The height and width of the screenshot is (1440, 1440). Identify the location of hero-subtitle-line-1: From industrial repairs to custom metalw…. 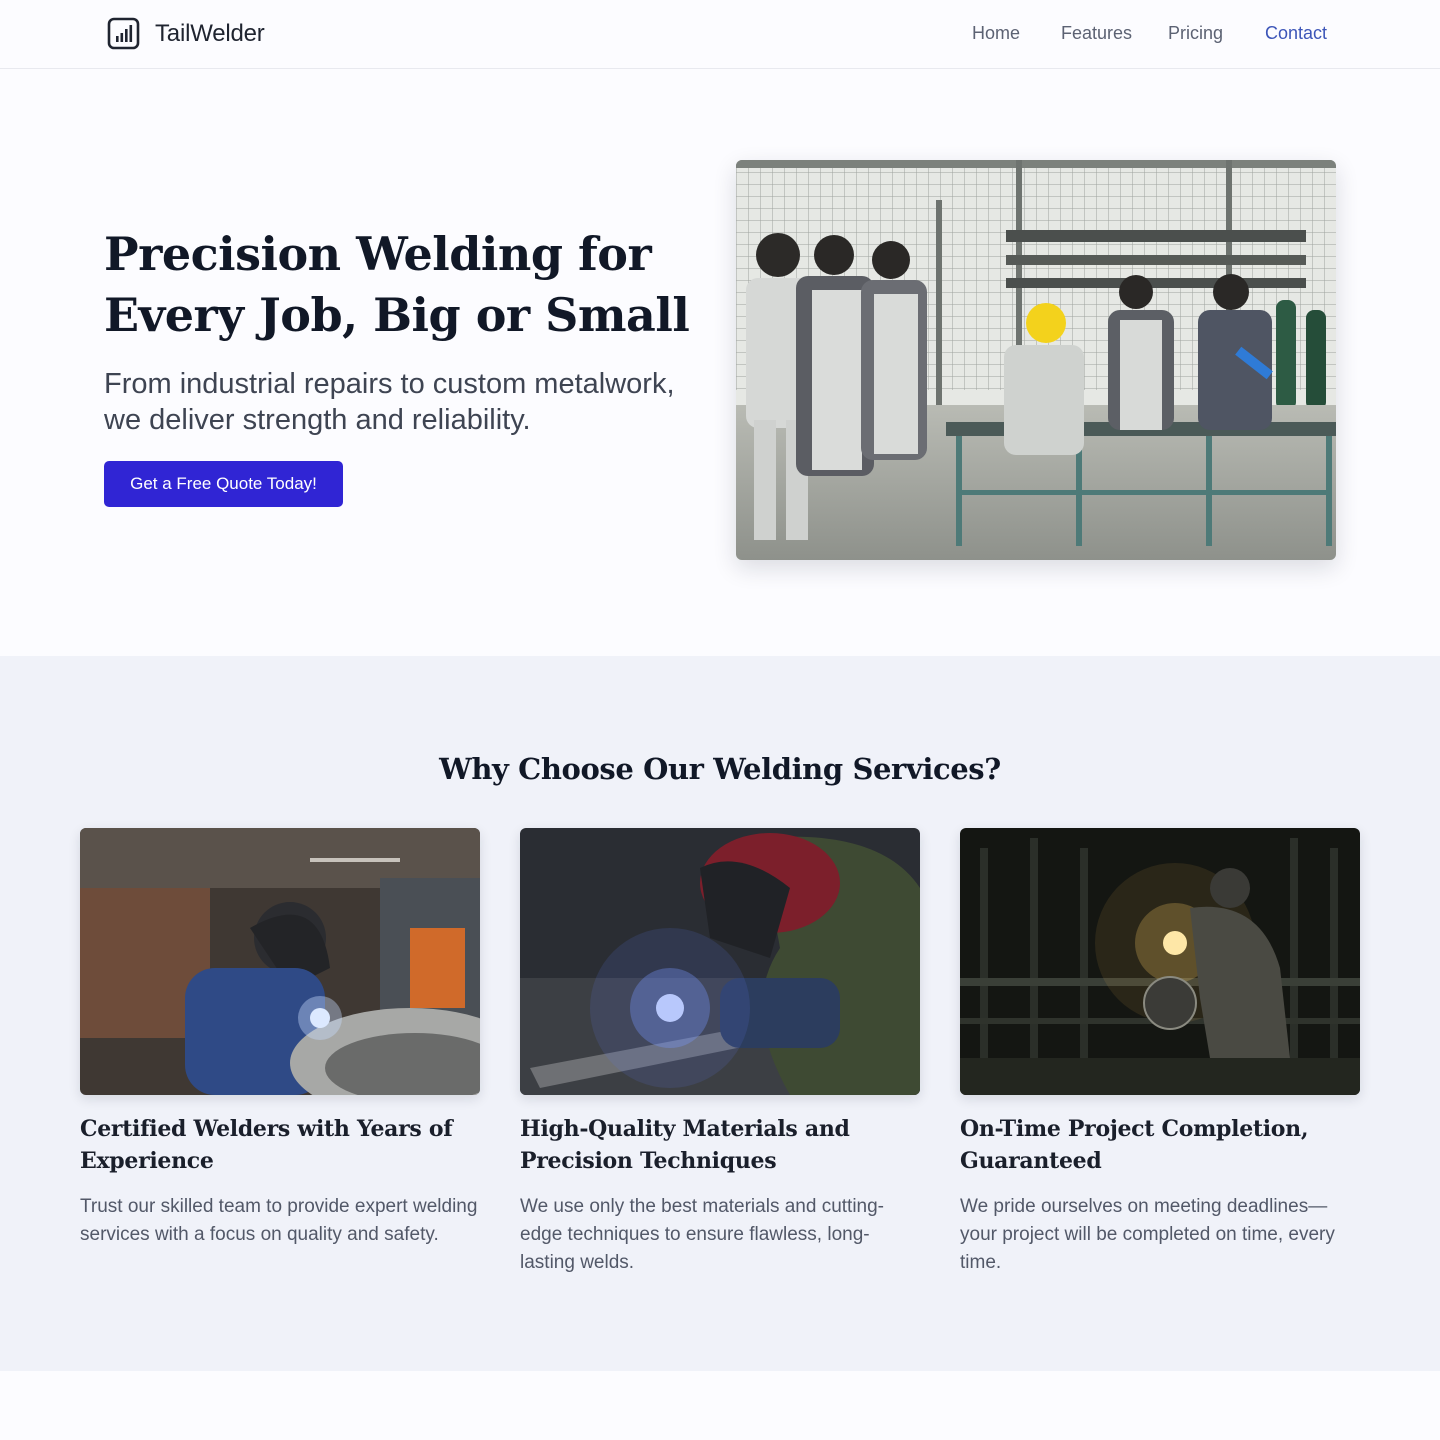
(389, 384).